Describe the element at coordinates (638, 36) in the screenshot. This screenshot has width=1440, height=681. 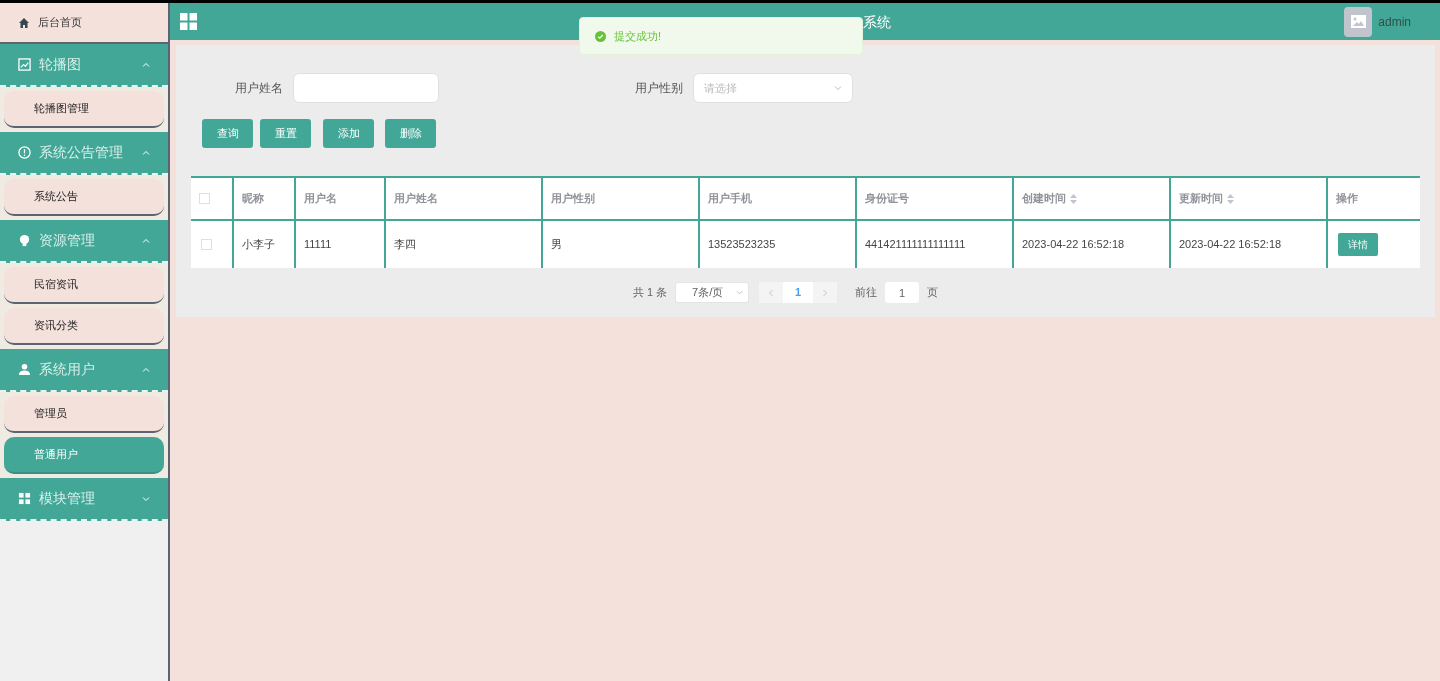
I see `toast-message: 提交成功!` at that location.